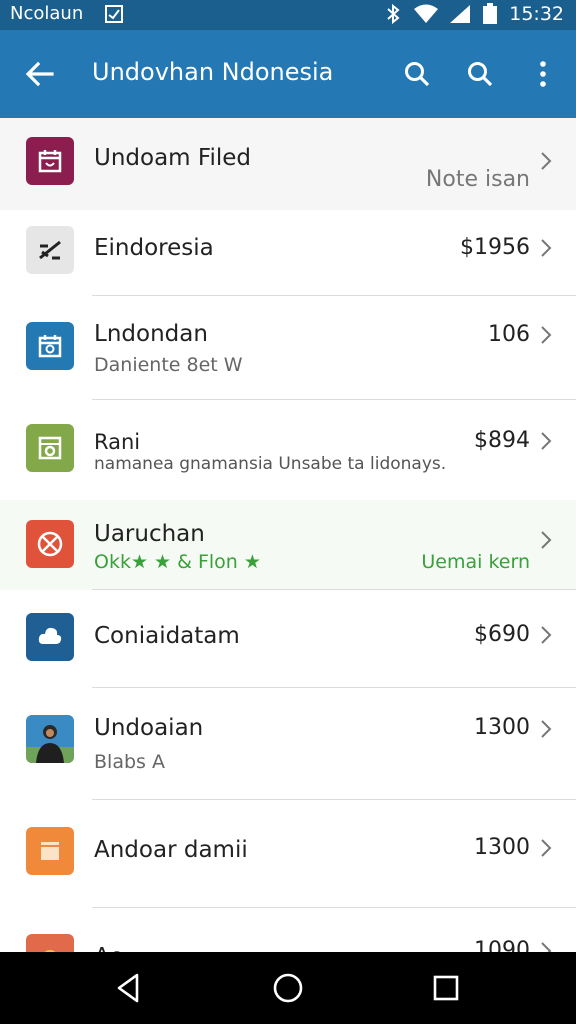  I want to click on item-value: 106, so click(509, 334).